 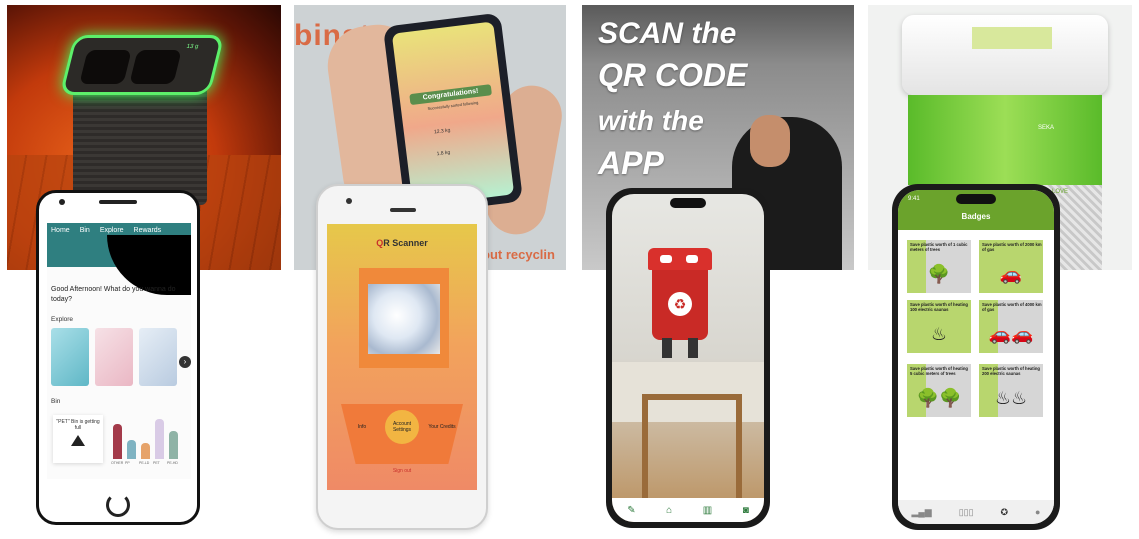 I want to click on badge-card: Save plastic worth of 4000 km of gas 🚗🚗, so click(x=1011, y=326).